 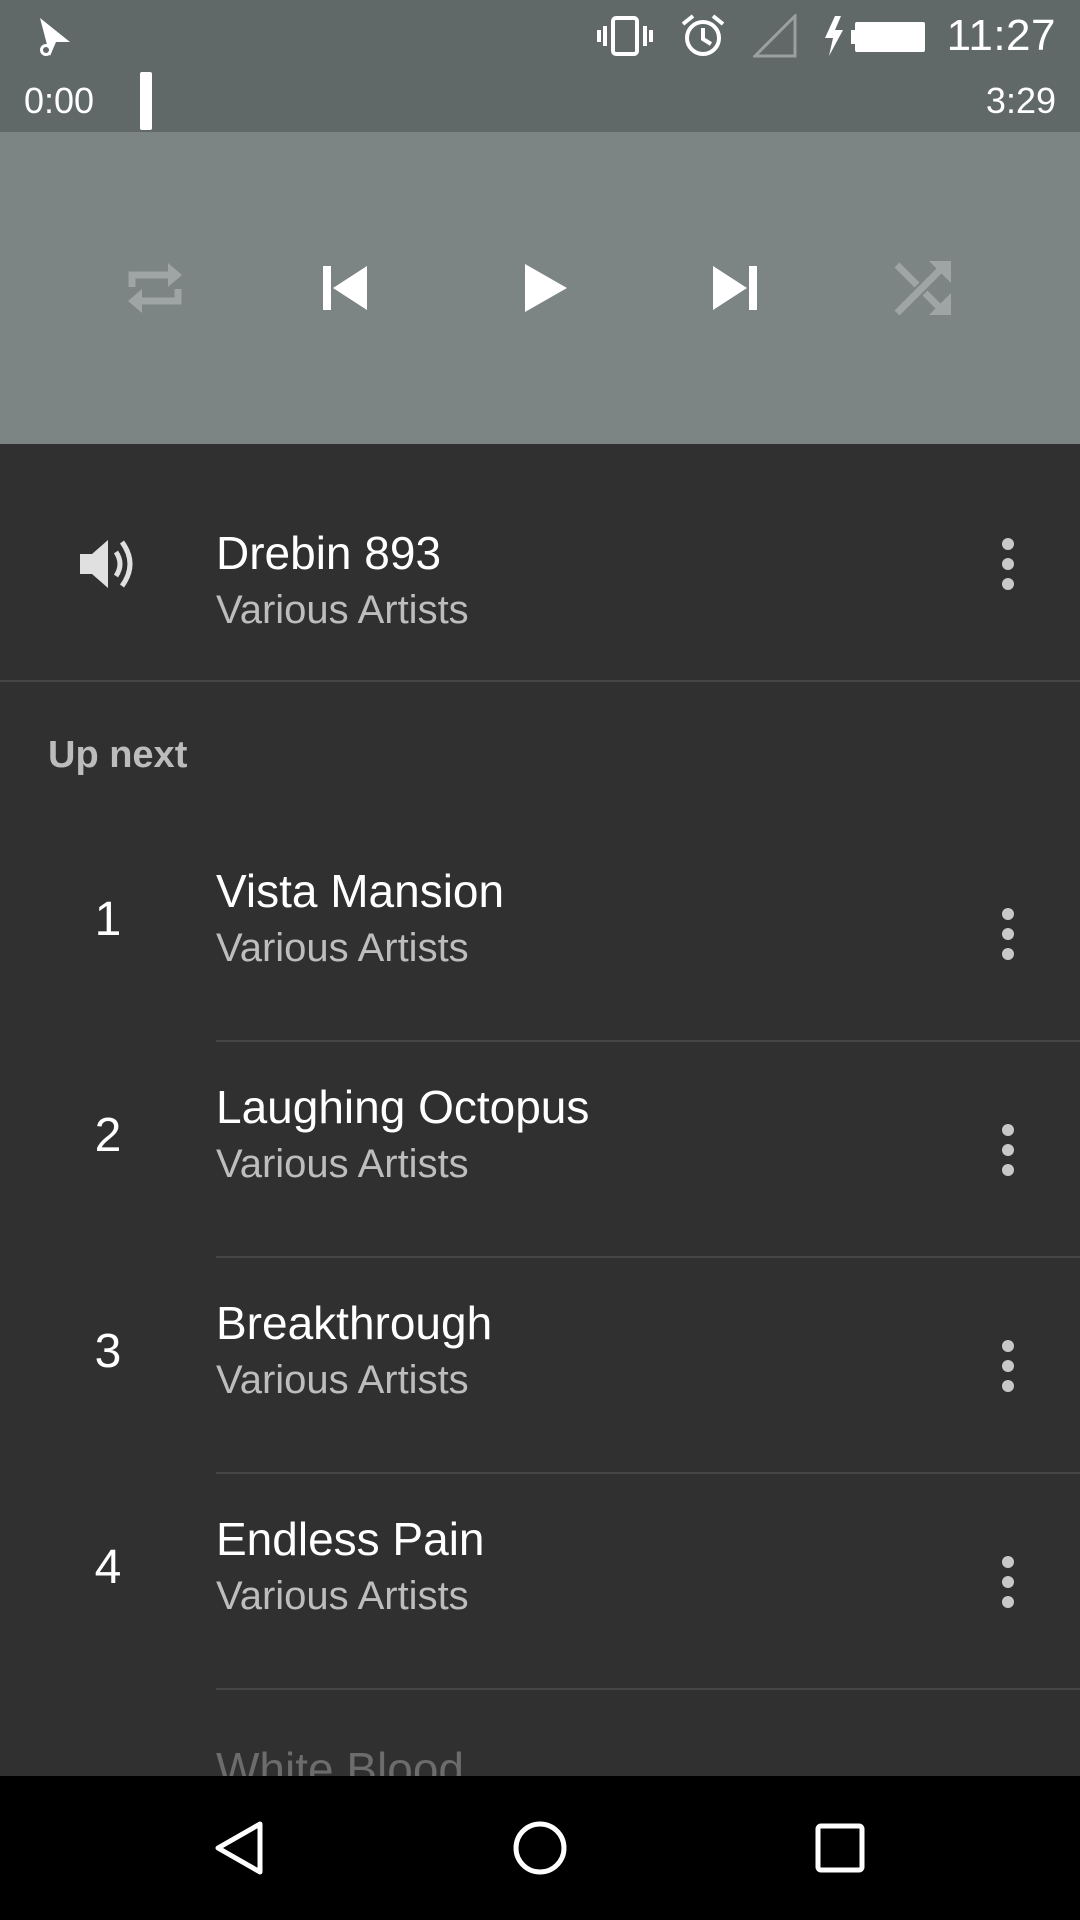 I want to click on queue-index: 2, so click(x=108, y=1135).